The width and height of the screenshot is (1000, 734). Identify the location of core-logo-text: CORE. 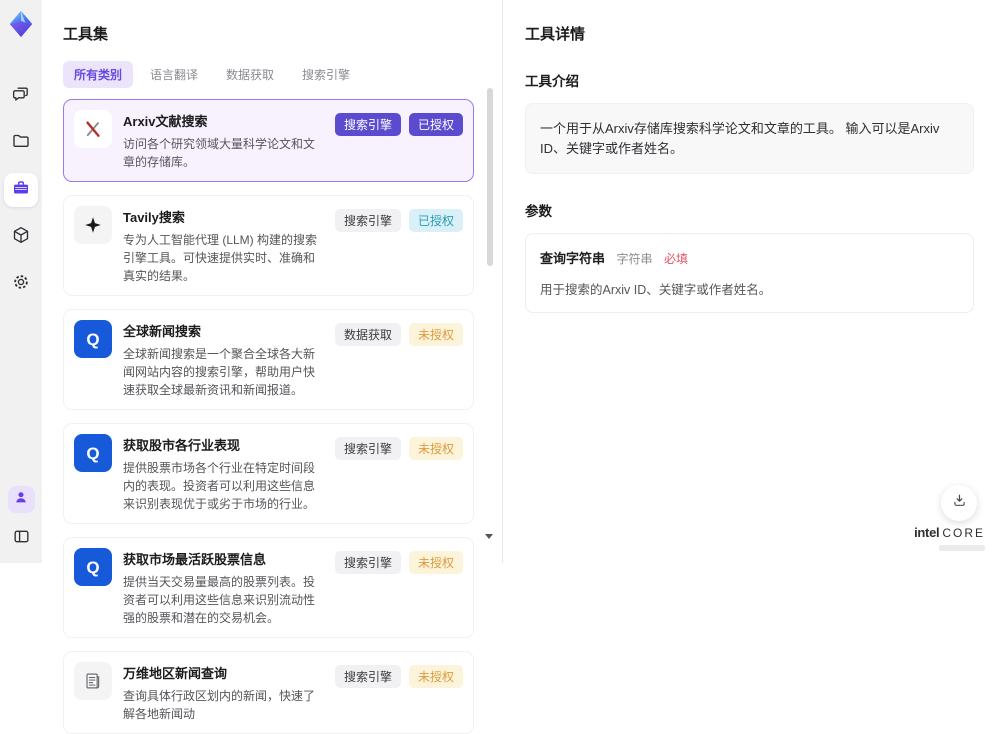
(963, 533).